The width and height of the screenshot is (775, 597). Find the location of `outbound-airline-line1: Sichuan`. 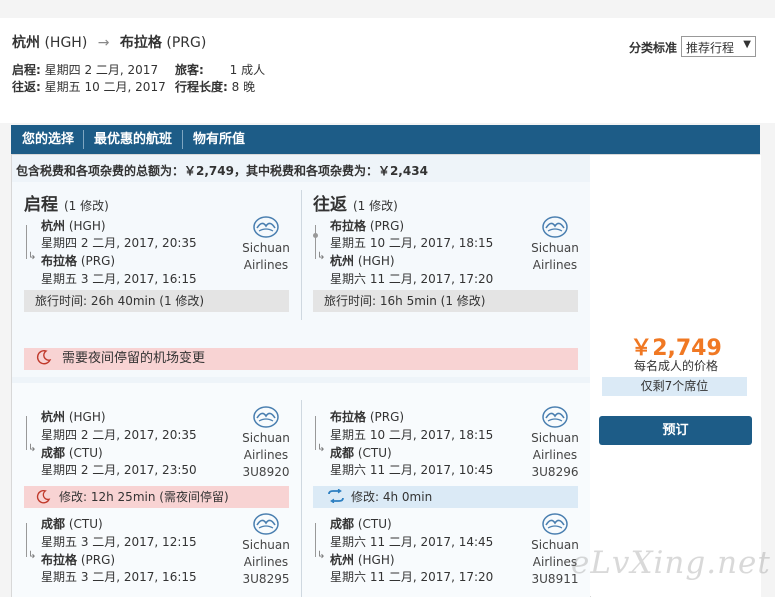

outbound-airline-line1: Sichuan is located at coordinates (266, 248).